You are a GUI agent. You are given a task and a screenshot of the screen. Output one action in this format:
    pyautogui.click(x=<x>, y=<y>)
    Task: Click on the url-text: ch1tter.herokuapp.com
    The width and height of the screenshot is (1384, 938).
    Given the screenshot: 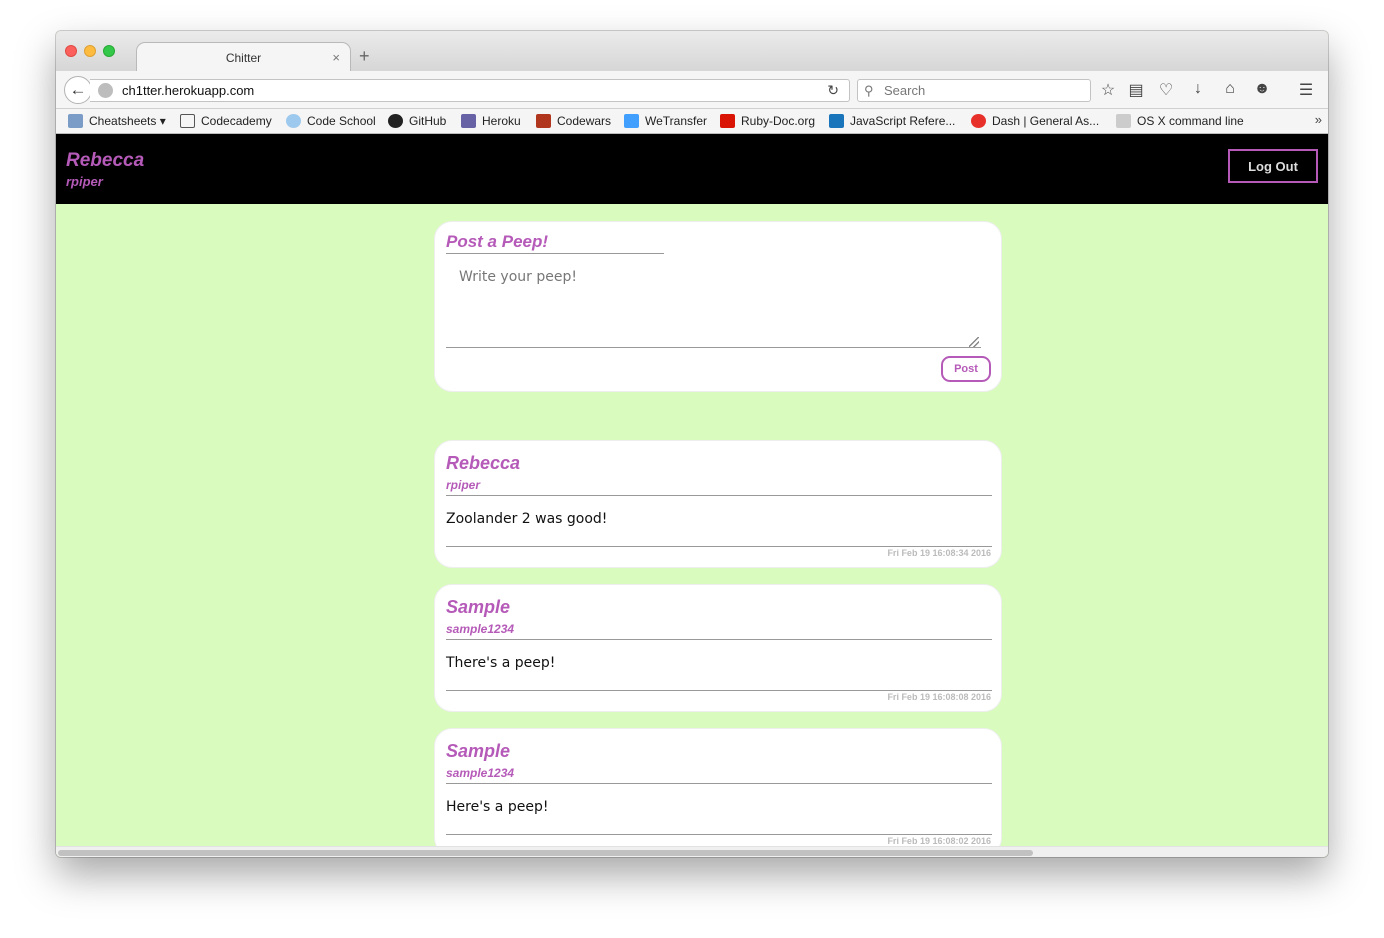 What is the action you would take?
    pyautogui.click(x=188, y=90)
    